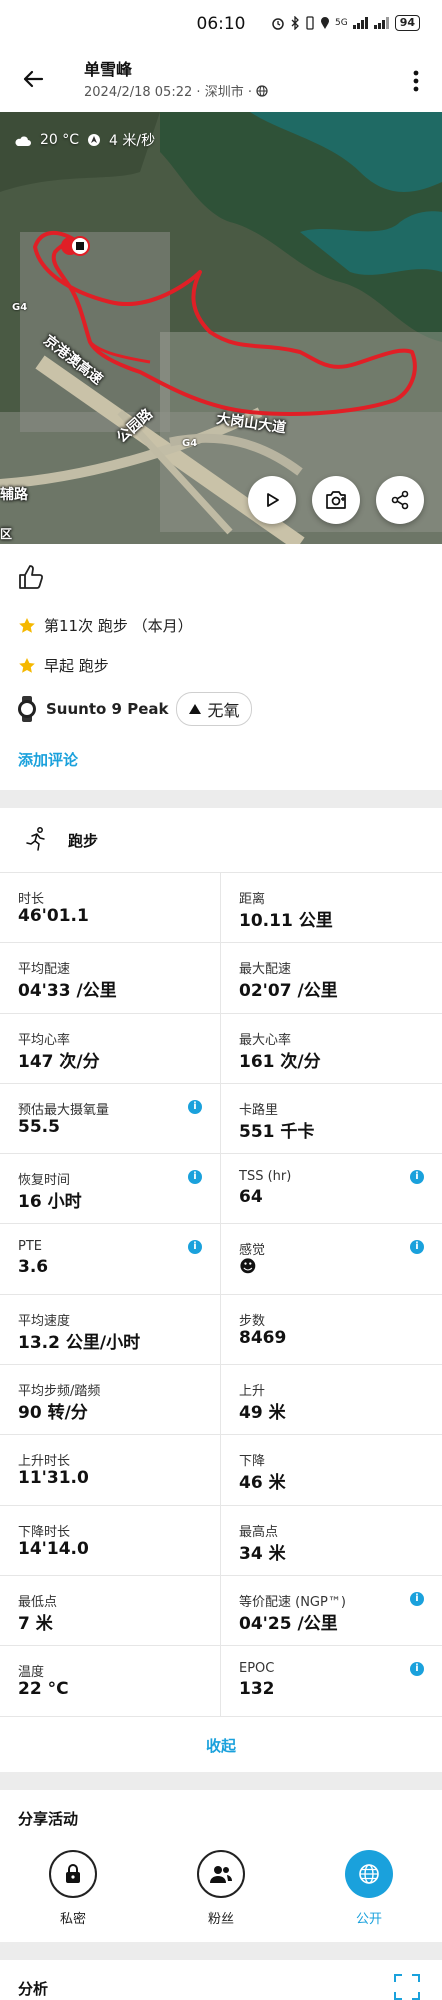 This screenshot has width=442, height=2000. What do you see at coordinates (252, 899) in the screenshot?
I see `stat-label: 距离` at bounding box center [252, 899].